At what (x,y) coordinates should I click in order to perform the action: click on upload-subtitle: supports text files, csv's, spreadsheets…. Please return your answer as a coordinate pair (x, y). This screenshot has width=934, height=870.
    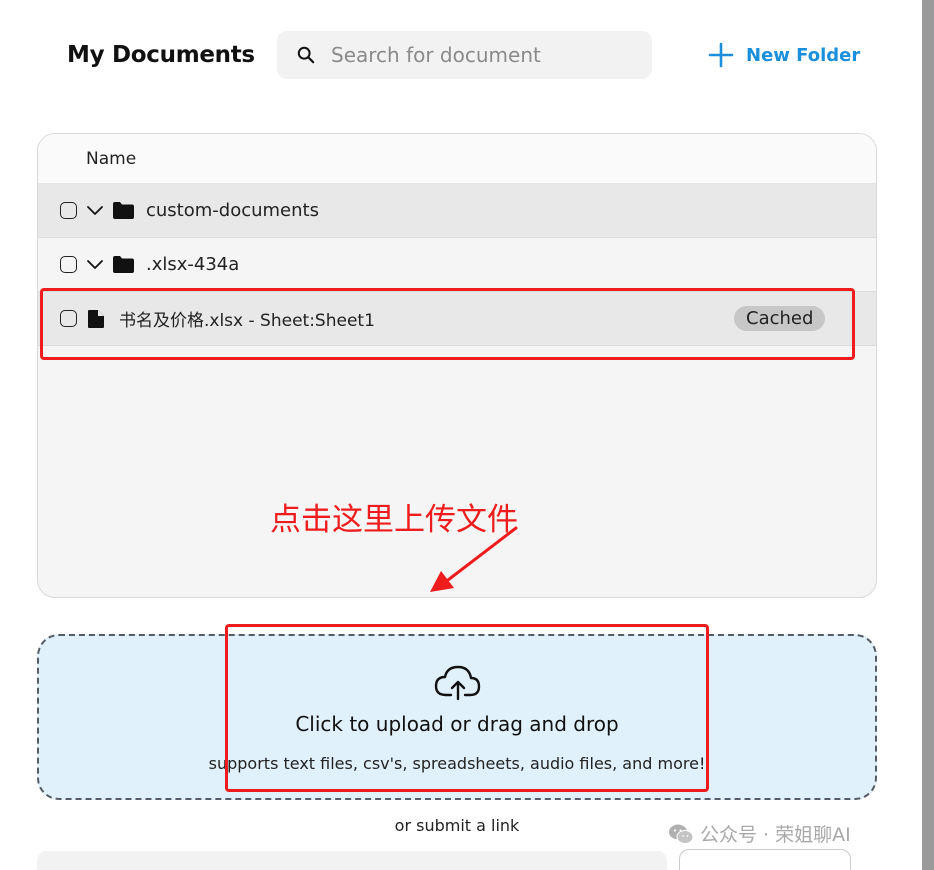
    Looking at the image, I should click on (457, 763).